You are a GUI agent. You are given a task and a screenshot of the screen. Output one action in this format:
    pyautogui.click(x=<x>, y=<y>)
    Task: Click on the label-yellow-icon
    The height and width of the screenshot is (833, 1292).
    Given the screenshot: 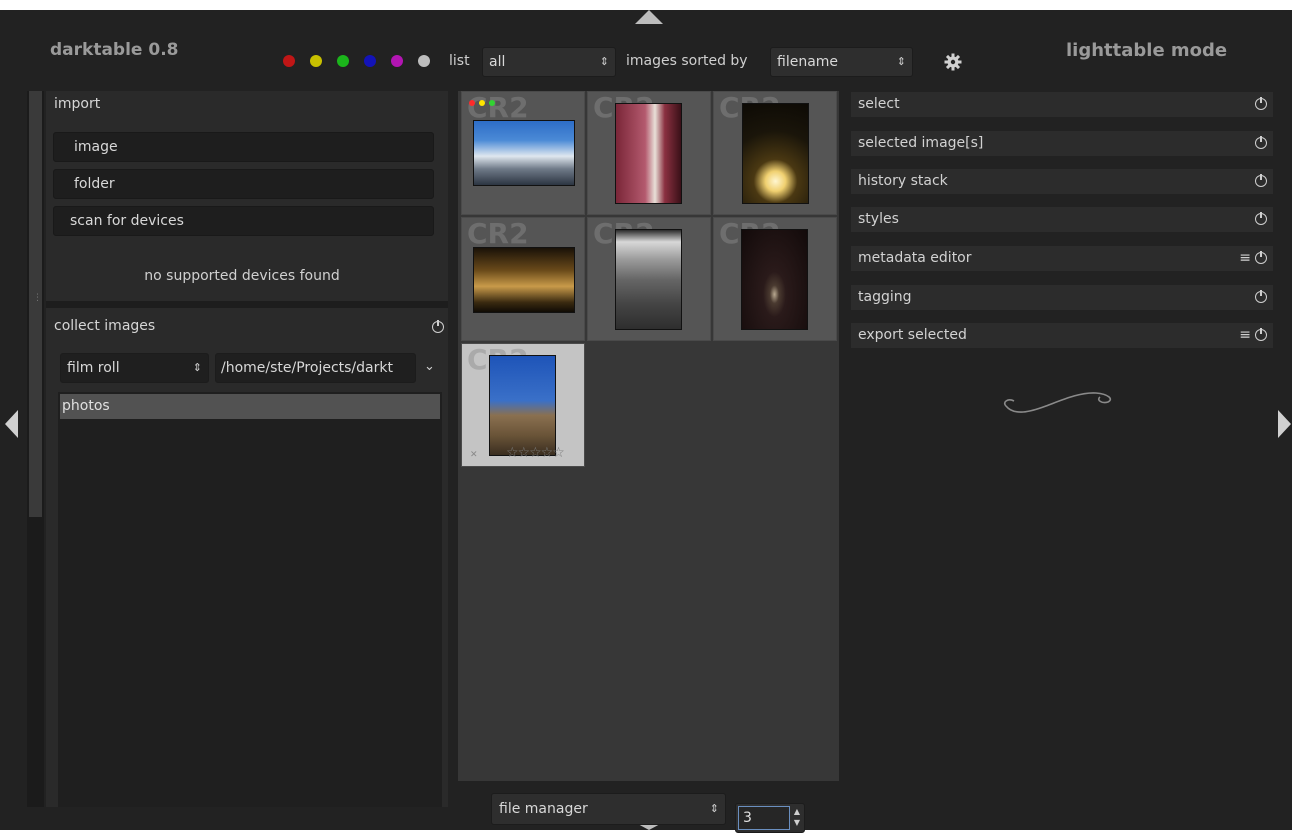 What is the action you would take?
    pyautogui.click(x=482, y=103)
    